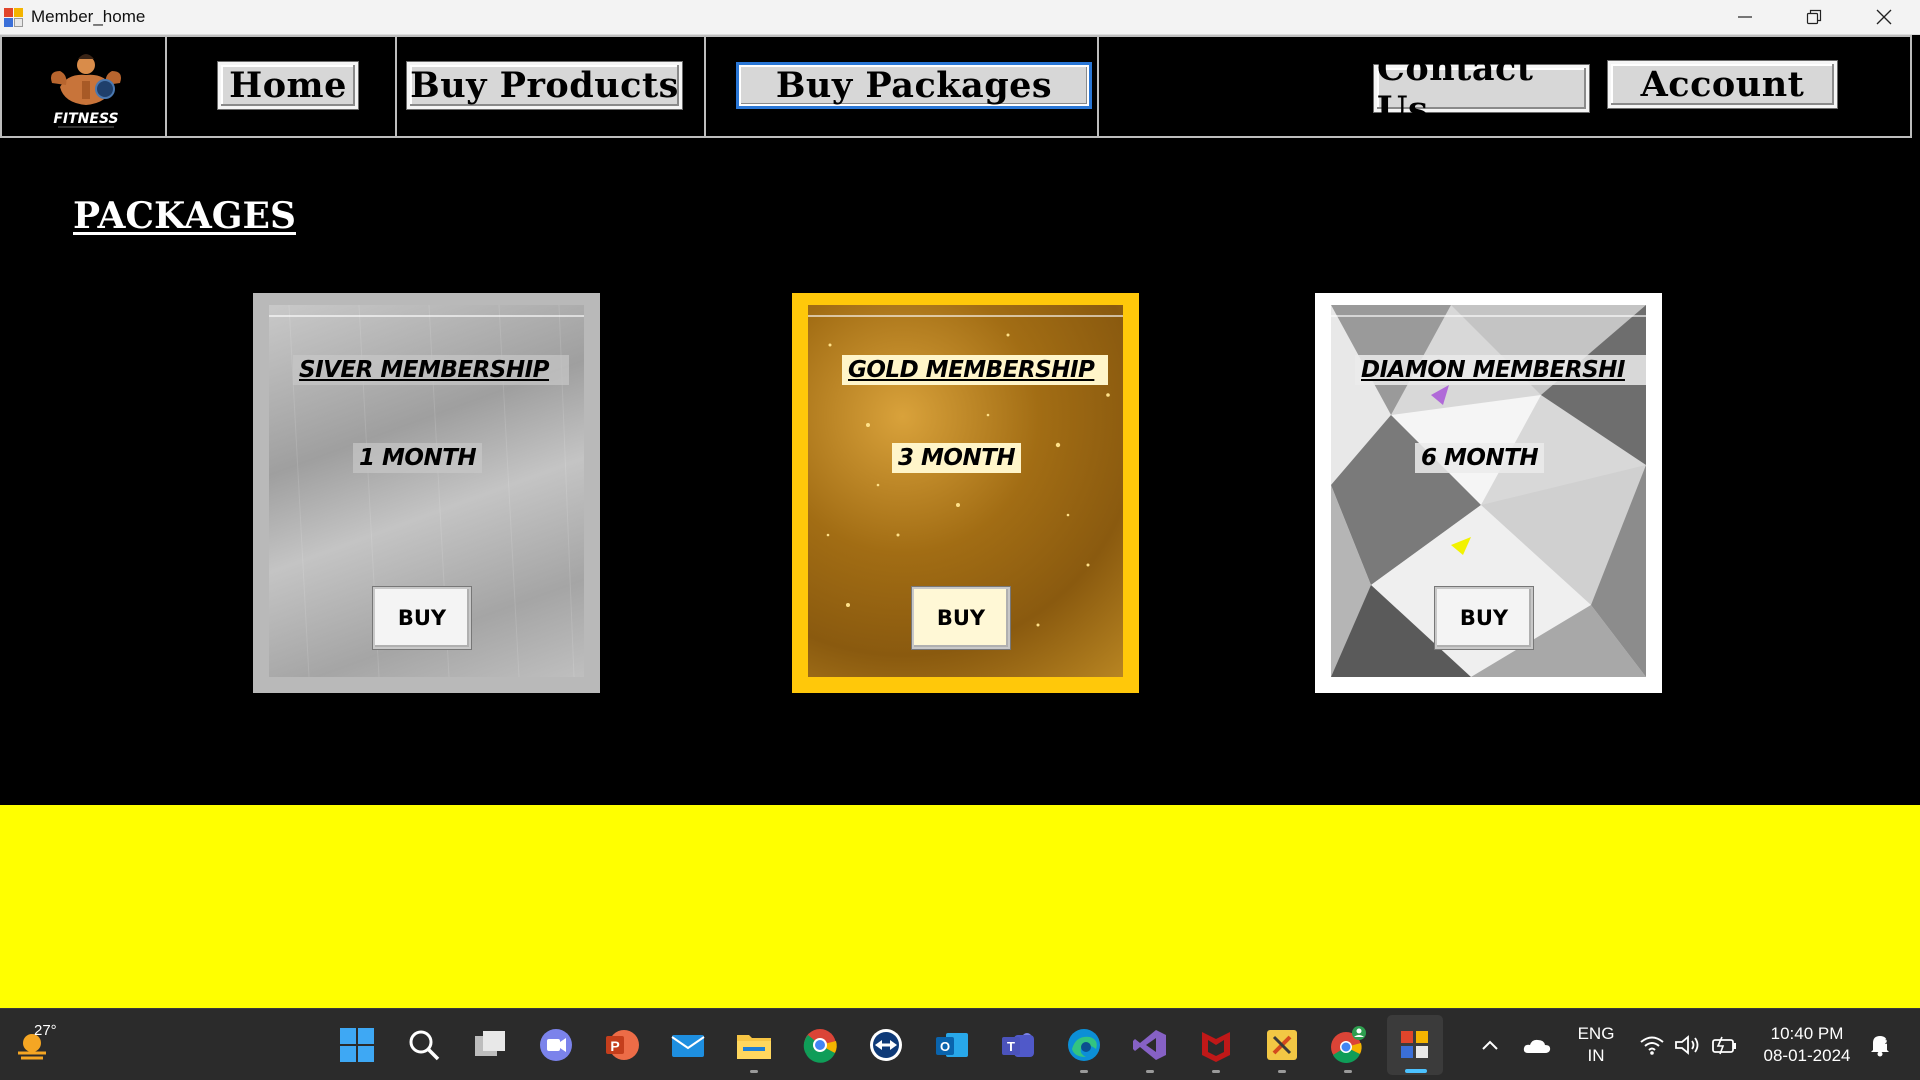  I want to click on package-duration: 1 MONTH, so click(418, 458).